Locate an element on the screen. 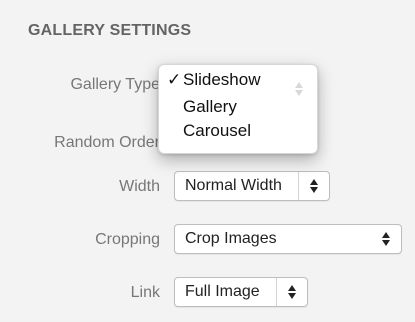 This screenshot has width=415, height=322. link-select: Full Image is located at coordinates (241, 292).